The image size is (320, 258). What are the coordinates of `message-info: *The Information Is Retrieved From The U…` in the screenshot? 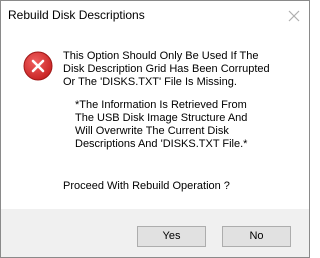 It's located at (161, 124).